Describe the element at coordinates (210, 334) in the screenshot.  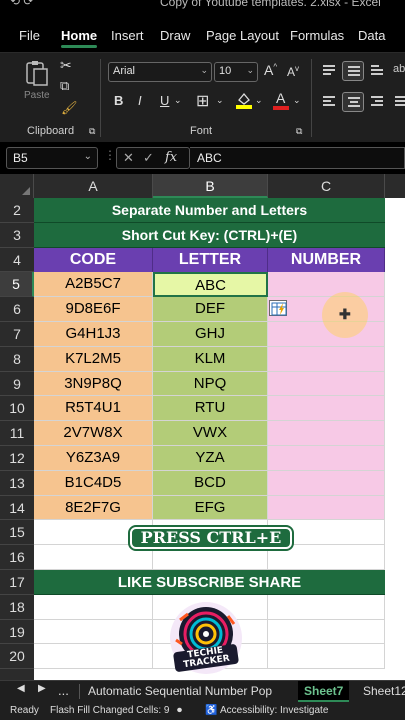
I see `letter-cell: GHJ` at that location.